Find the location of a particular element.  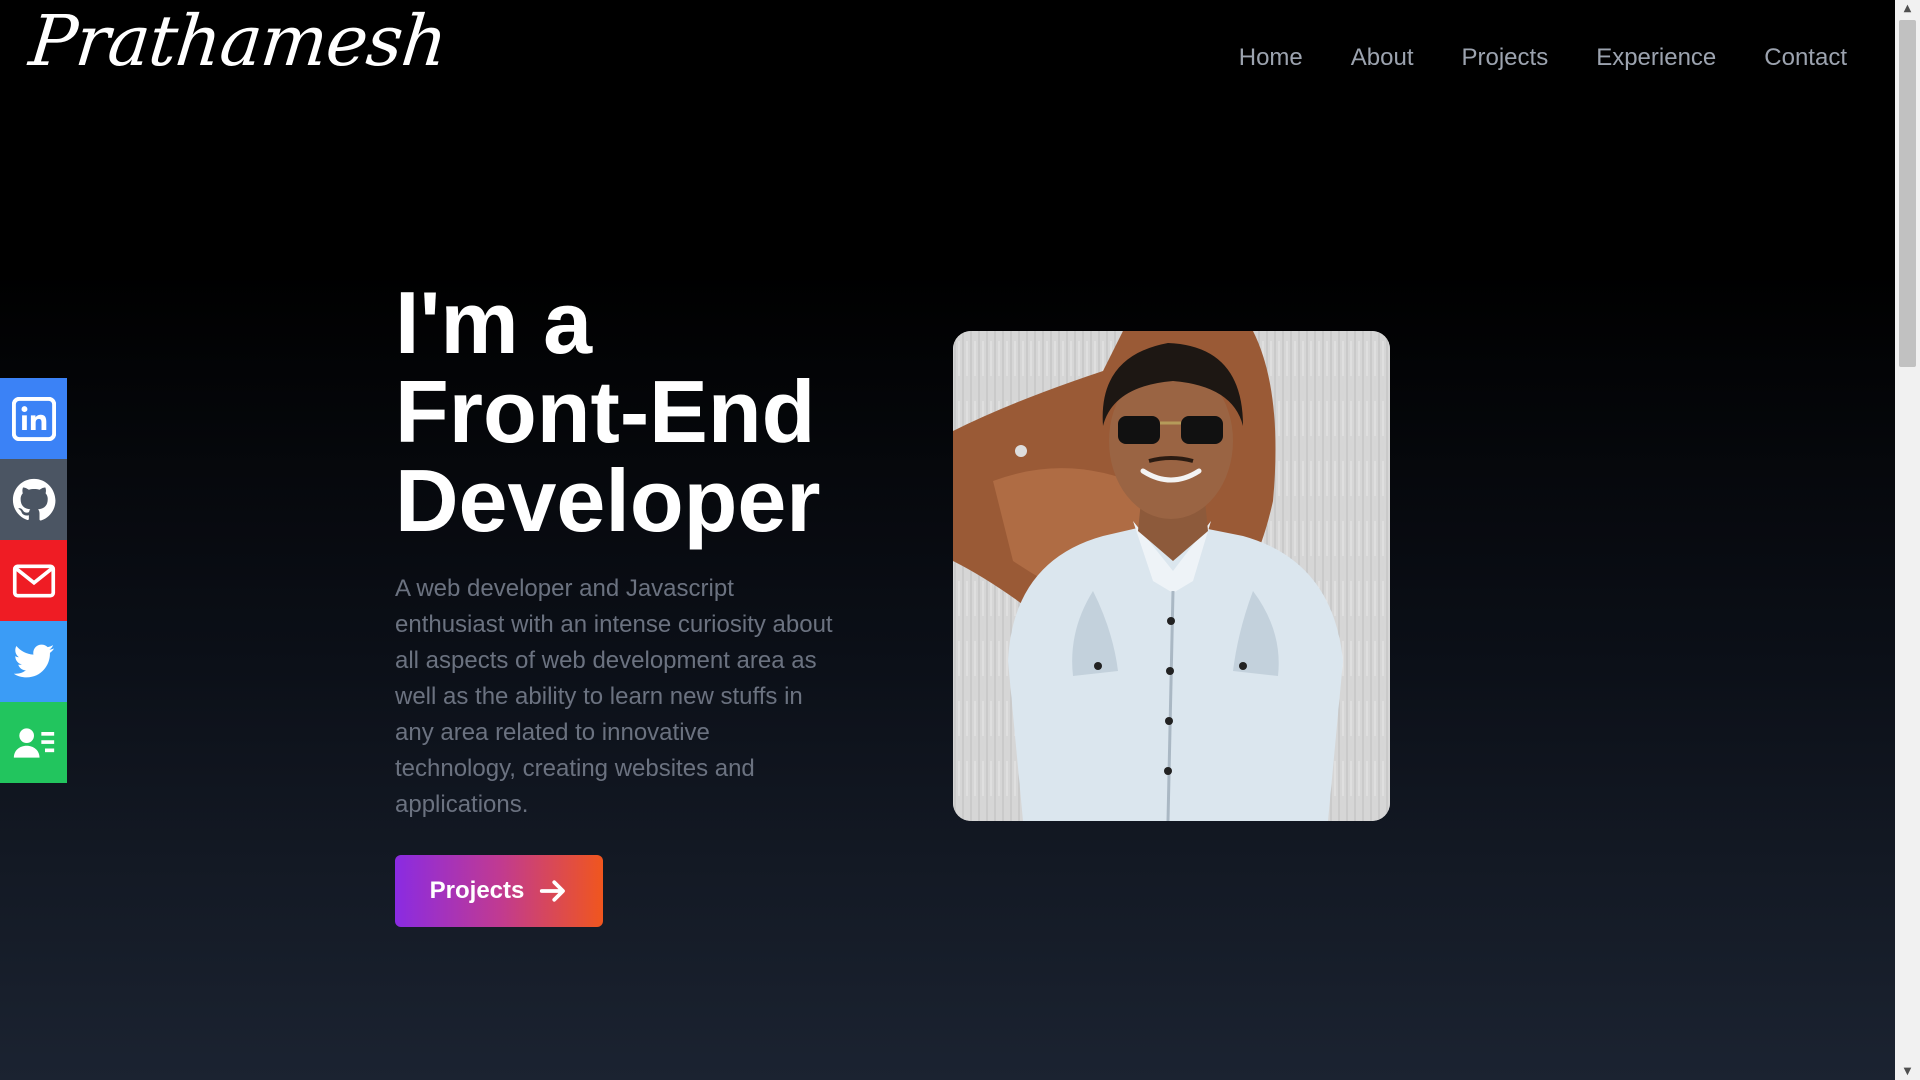

email-link is located at coordinates (33, 580).